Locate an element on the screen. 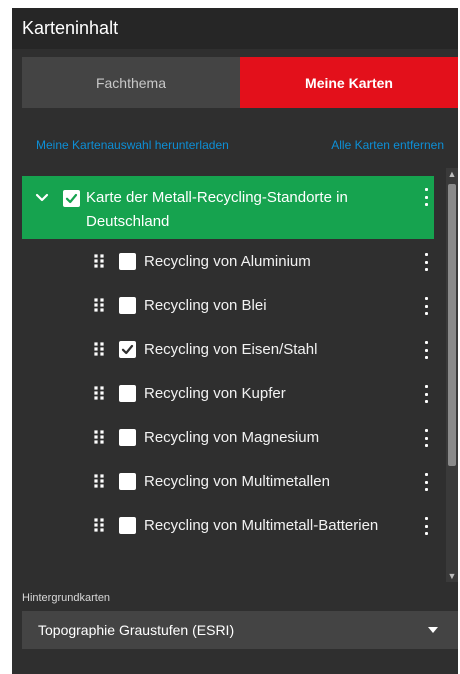  map-group-checkbox is located at coordinates (71, 198).